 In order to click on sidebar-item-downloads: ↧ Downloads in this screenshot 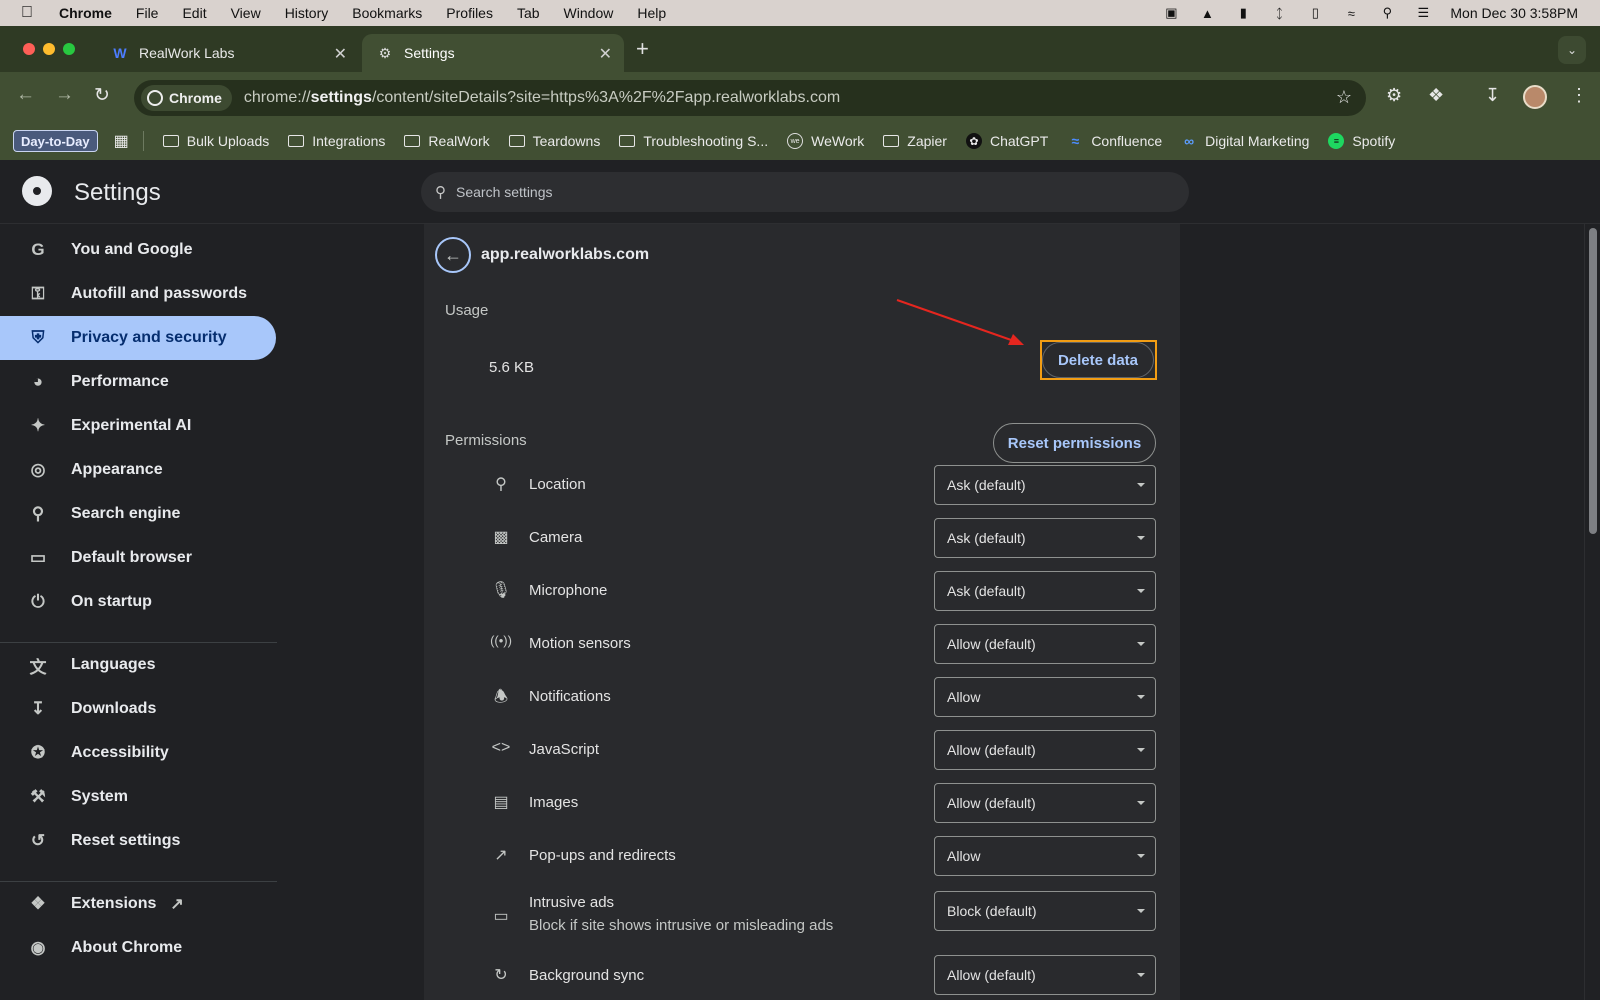, I will do `click(138, 709)`.